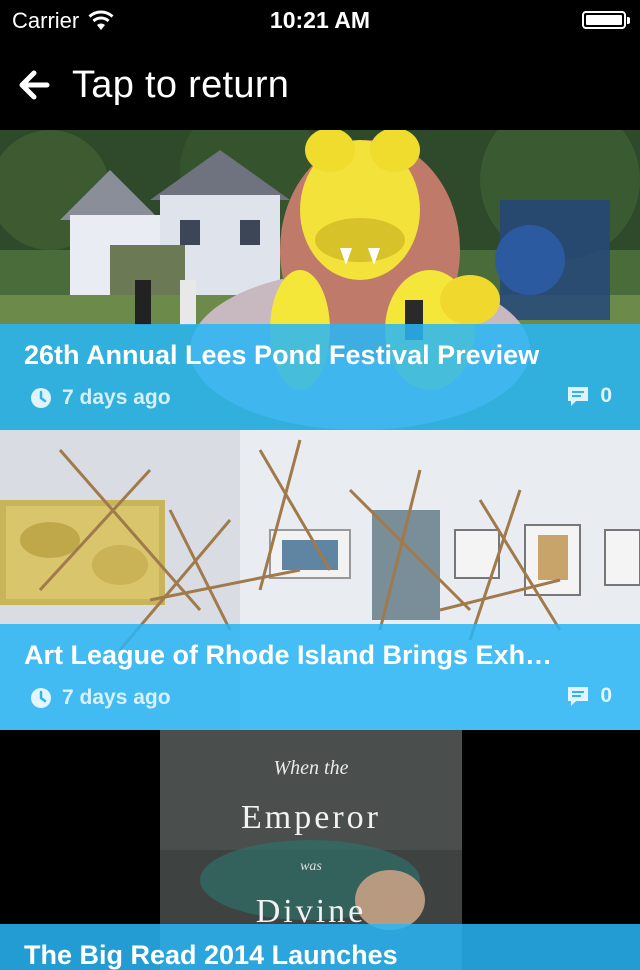 Image resolution: width=640 pixels, height=970 pixels. What do you see at coordinates (606, 20) in the screenshot?
I see `battery-icon` at bounding box center [606, 20].